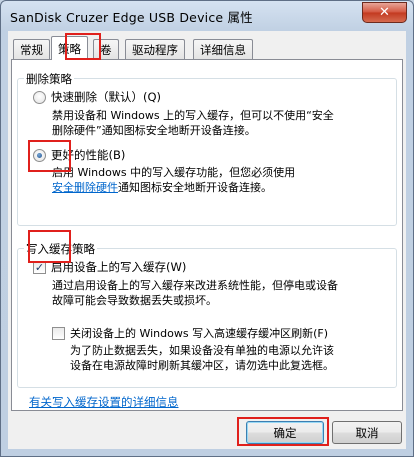  I want to click on turn-off-flush-desc-line1: 为了防止数据丢失，如果设备没有单独的电源以允许该, so click(202, 350).